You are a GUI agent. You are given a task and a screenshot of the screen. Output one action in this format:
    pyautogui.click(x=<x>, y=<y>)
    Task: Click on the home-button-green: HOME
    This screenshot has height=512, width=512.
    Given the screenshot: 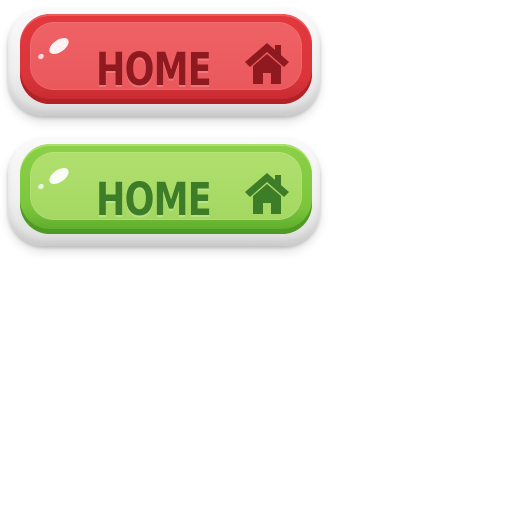 What is the action you would take?
    pyautogui.click(x=164, y=192)
    